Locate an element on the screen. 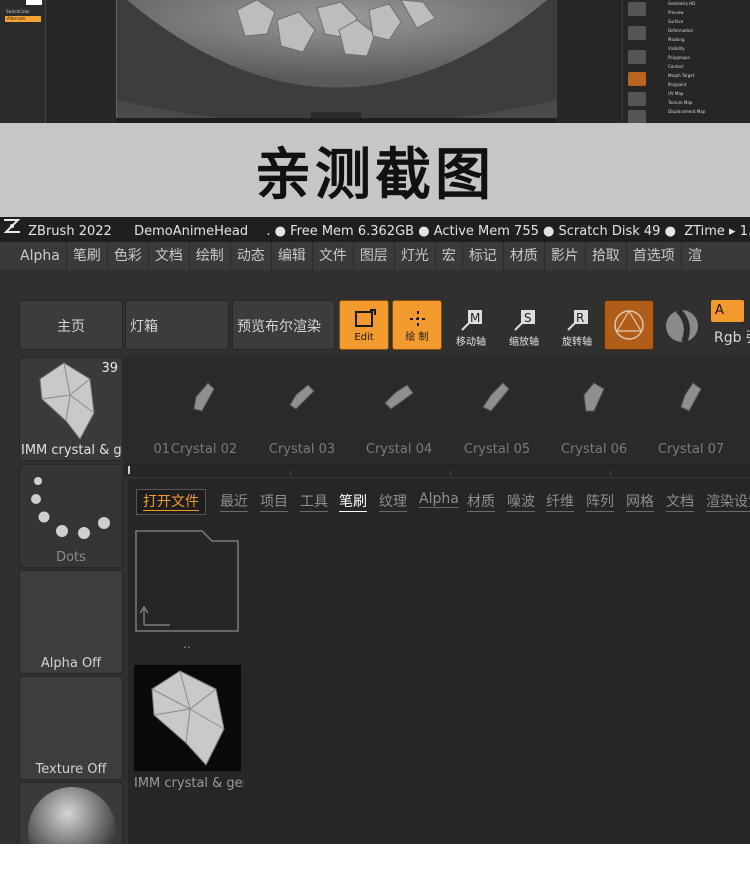 The height and width of the screenshot is (870, 750). subpalette-item: Morph Target is located at coordinates (681, 75).